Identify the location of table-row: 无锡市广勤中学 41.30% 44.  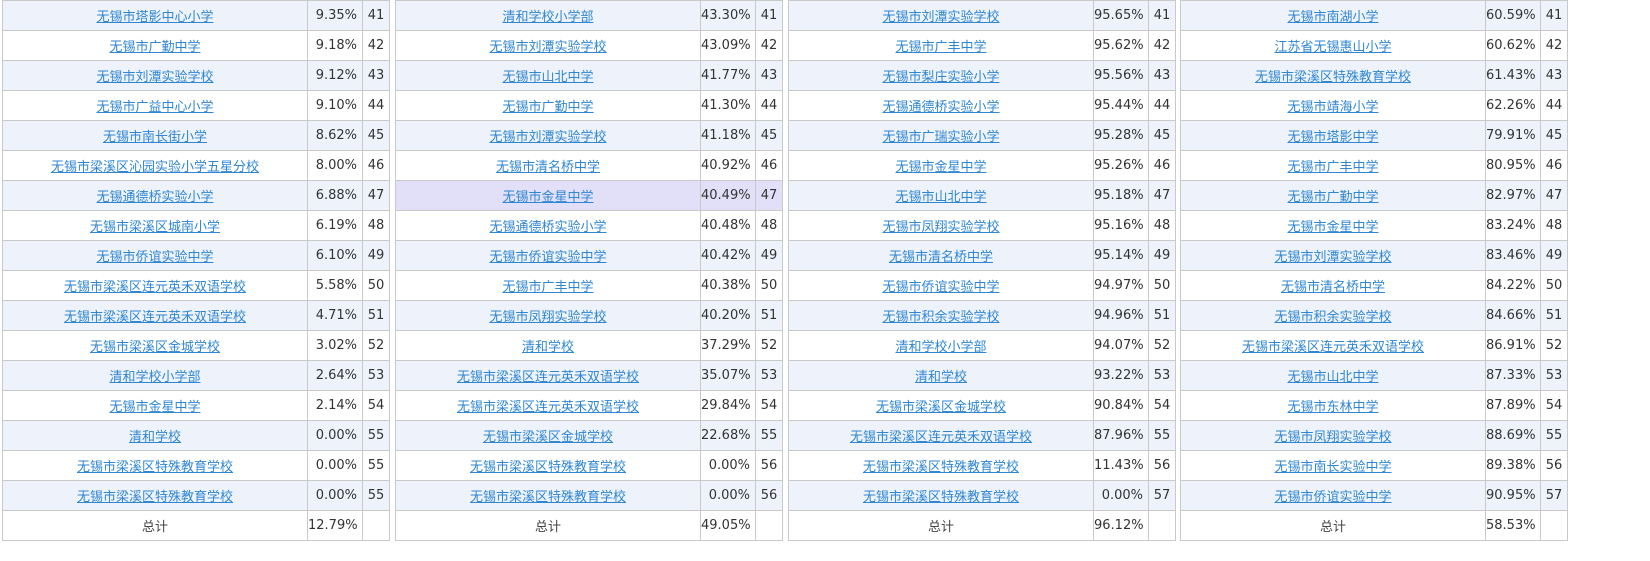
(589, 105).